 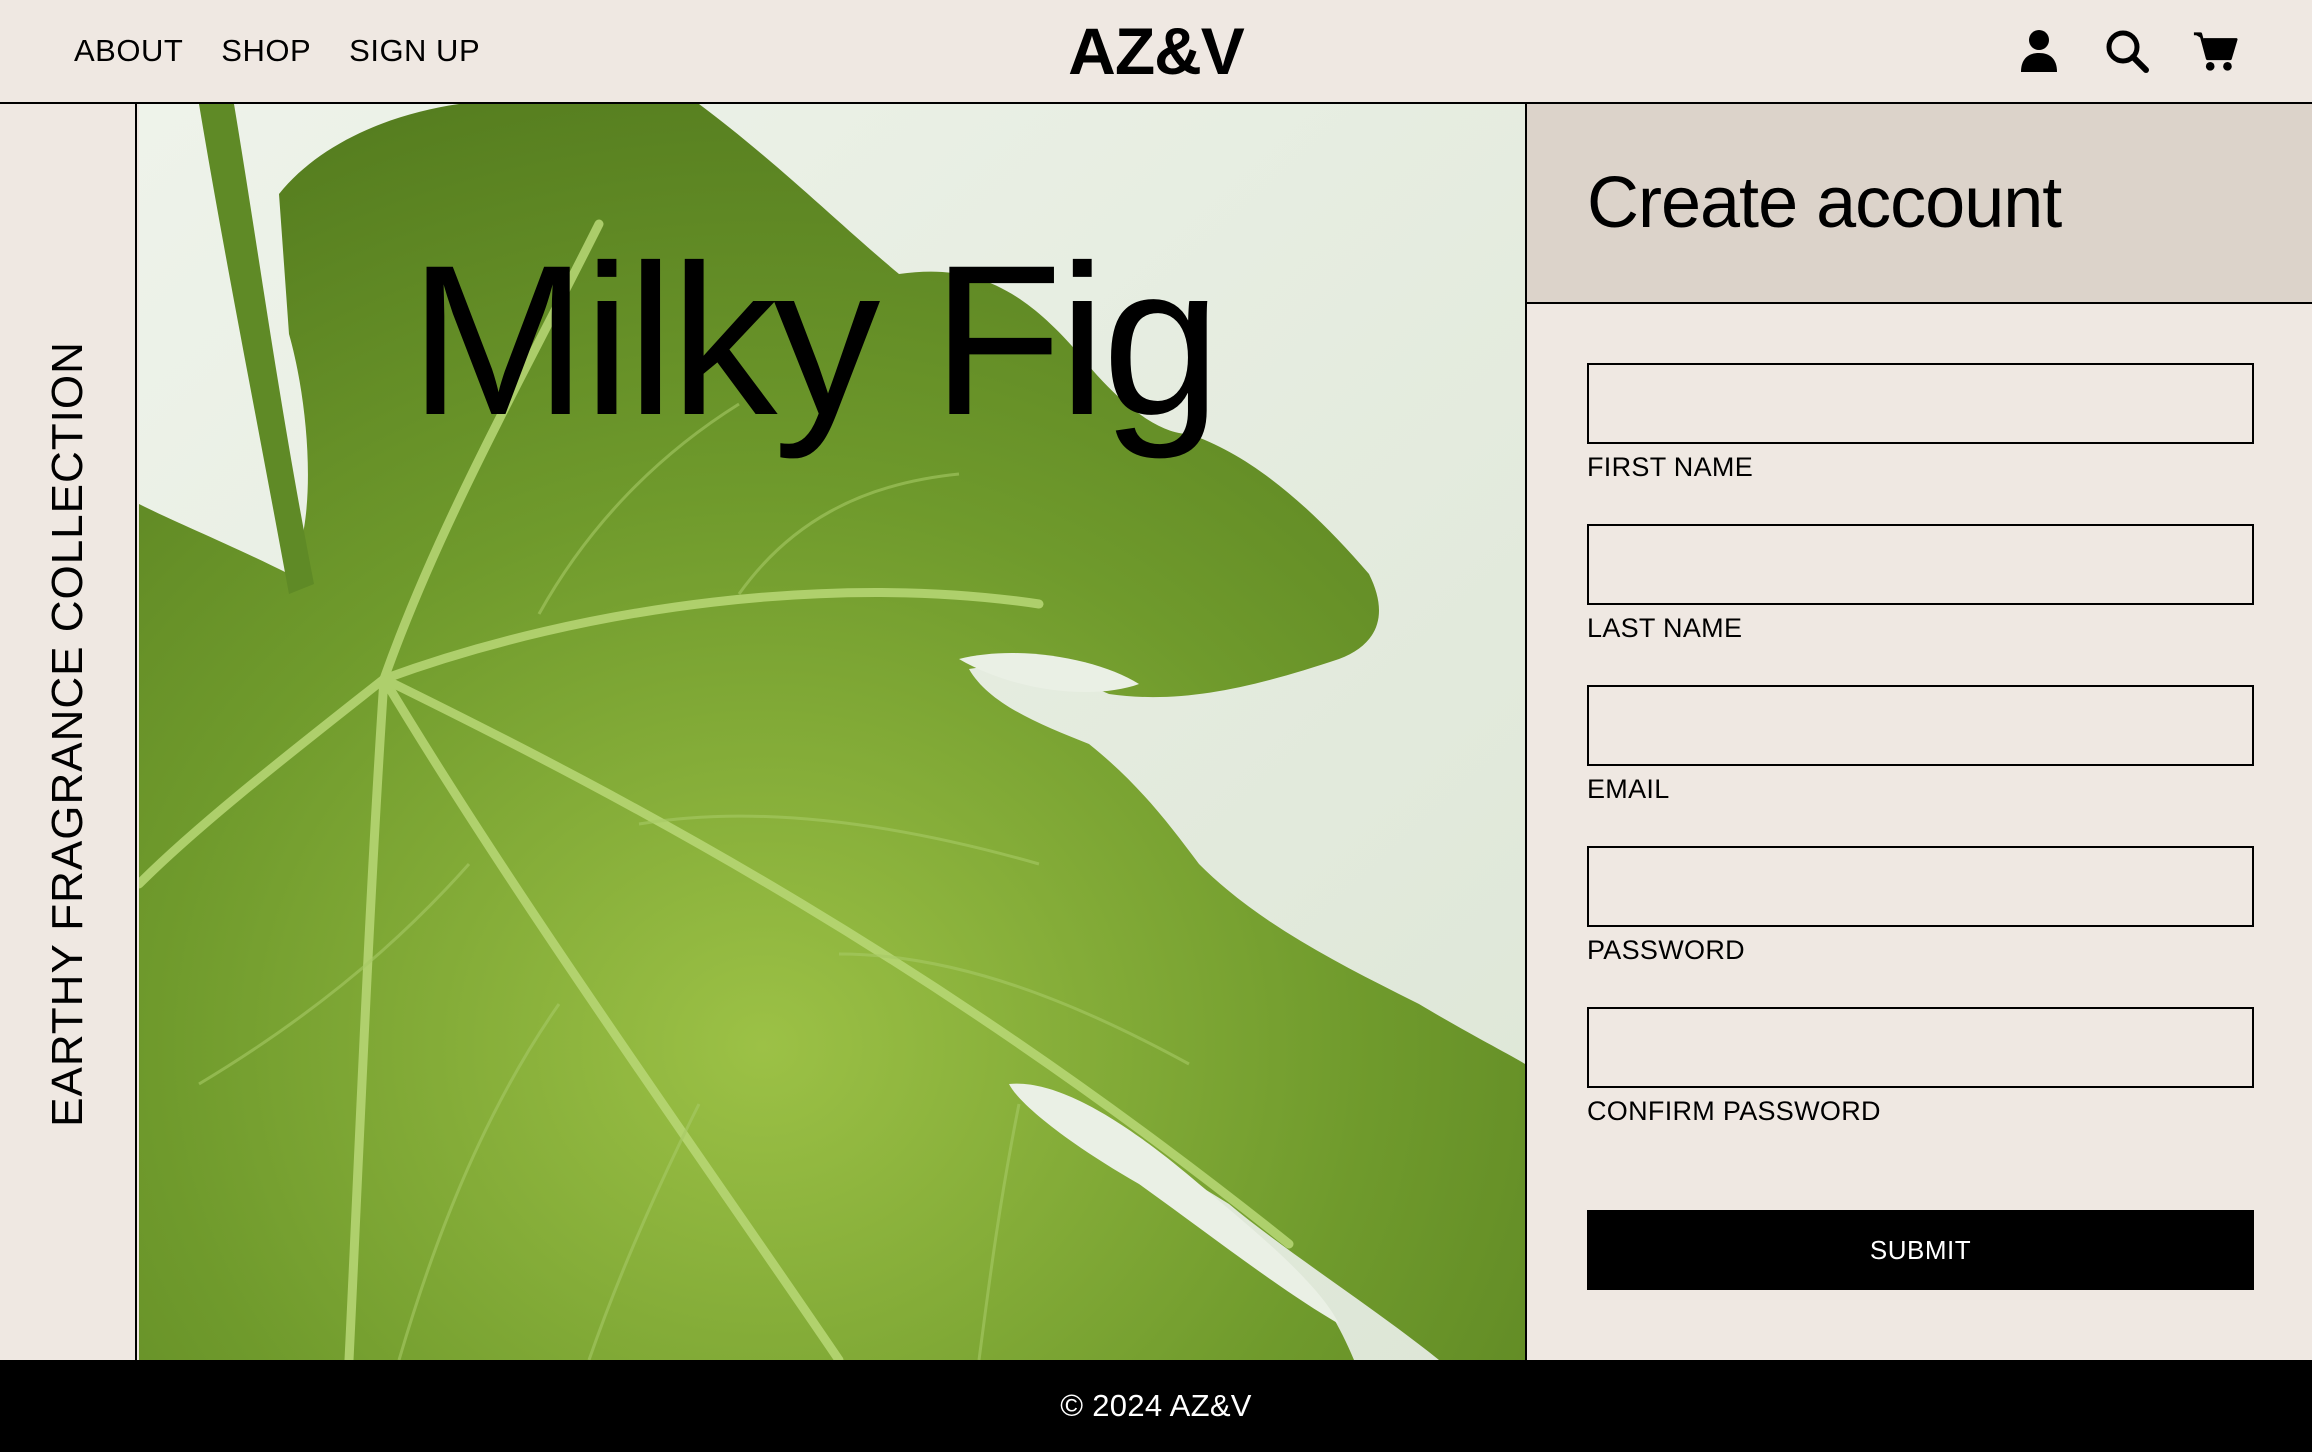 What do you see at coordinates (1734, 1111) in the screenshot?
I see `confirm-password-label: CONFIRM PASSWORD` at bounding box center [1734, 1111].